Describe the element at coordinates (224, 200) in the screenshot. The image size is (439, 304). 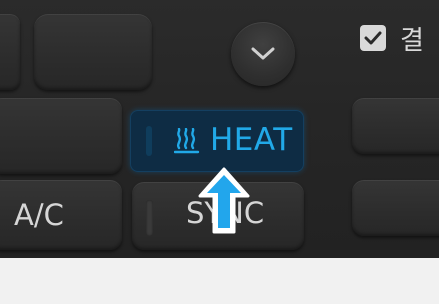
I see `up-arrow-pointer-icon` at that location.